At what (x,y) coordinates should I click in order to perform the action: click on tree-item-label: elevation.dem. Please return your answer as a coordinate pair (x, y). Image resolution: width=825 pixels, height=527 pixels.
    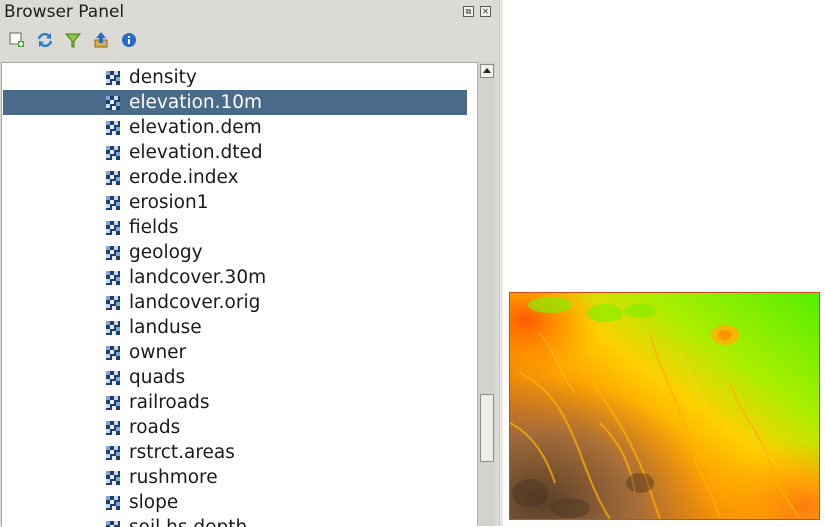
    Looking at the image, I should click on (195, 127).